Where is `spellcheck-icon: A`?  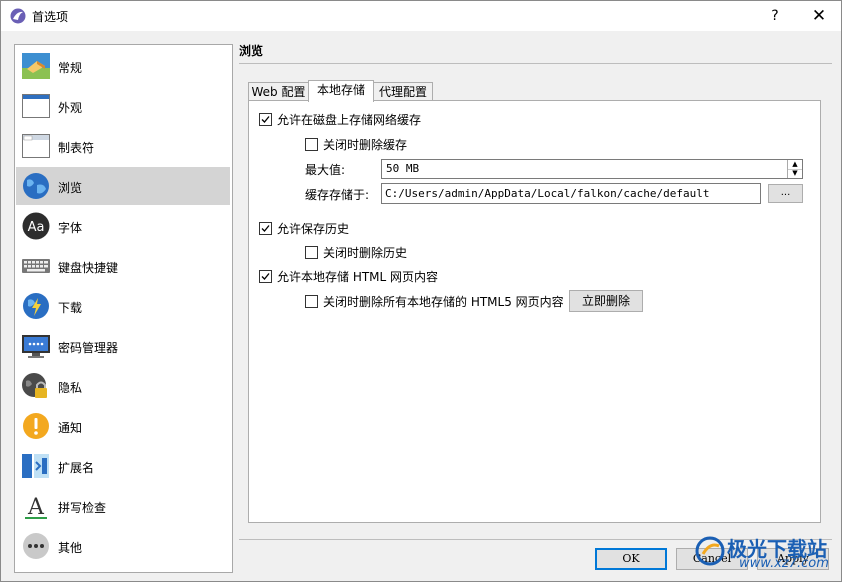
spellcheck-icon: A is located at coordinates (36, 507).